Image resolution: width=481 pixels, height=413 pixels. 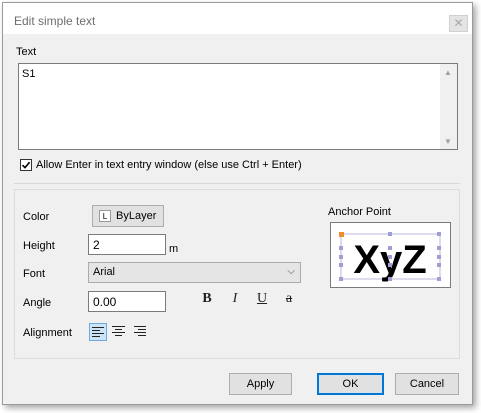 What do you see at coordinates (98, 332) in the screenshot?
I see `align-left-button` at bounding box center [98, 332].